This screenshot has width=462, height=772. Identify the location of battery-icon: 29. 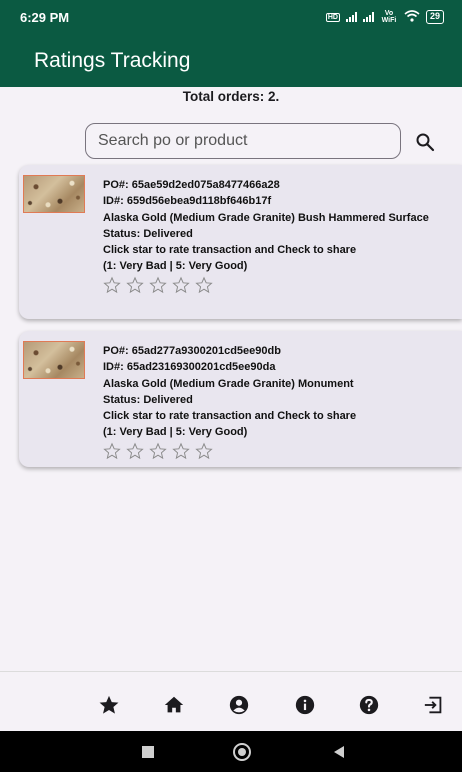
(434, 17).